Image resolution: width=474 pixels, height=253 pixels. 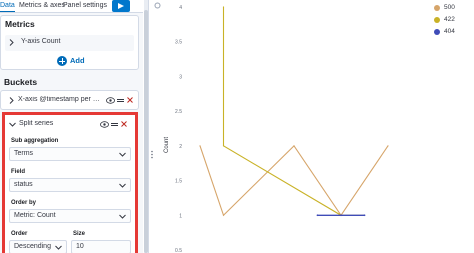 What do you see at coordinates (35, 141) in the screenshot?
I see `sub-aggregation-label: Sub aggregation` at bounding box center [35, 141].